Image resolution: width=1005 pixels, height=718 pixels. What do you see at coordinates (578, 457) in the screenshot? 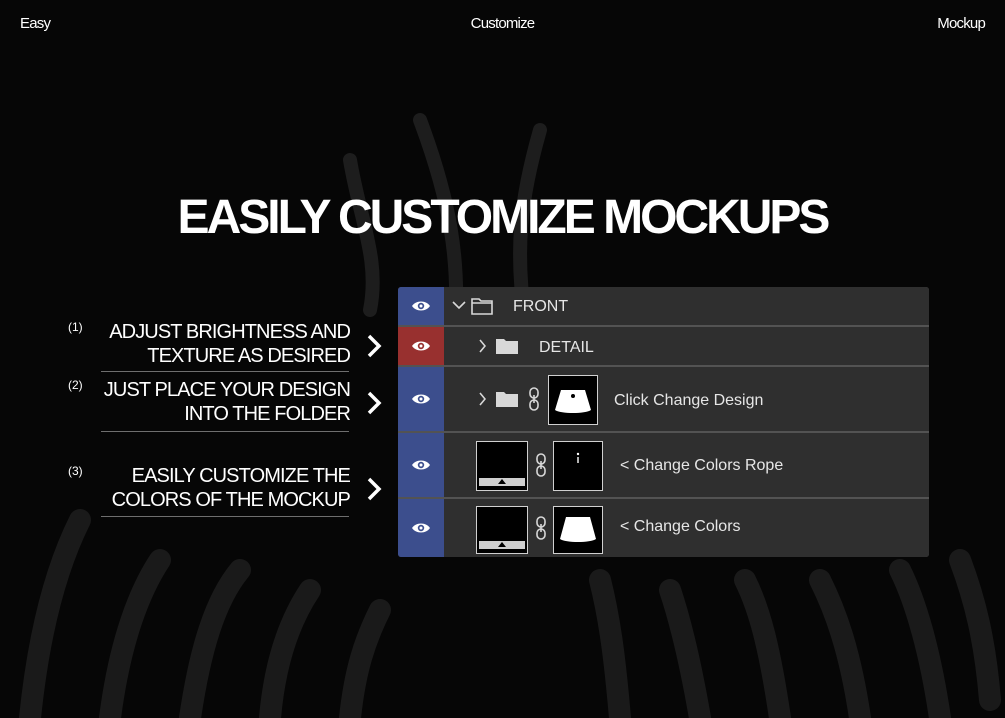
I see `rope-mask-icon` at bounding box center [578, 457].